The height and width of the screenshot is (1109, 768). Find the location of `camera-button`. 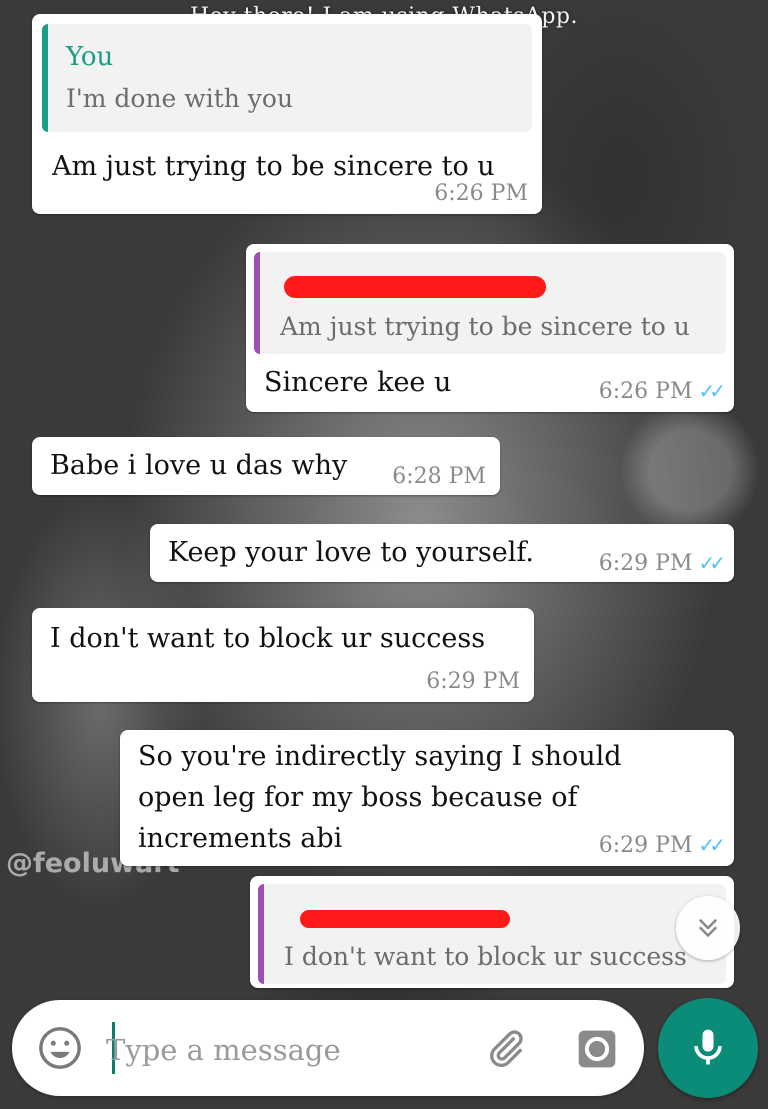

camera-button is located at coordinates (597, 1049).